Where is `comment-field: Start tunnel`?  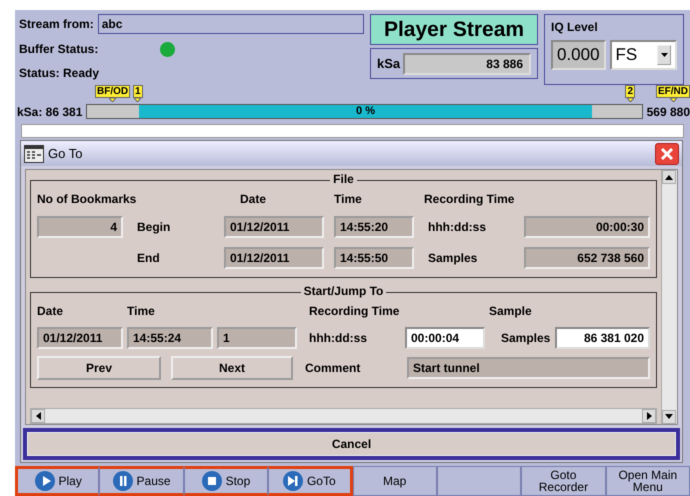 comment-field: Start tunnel is located at coordinates (528, 368).